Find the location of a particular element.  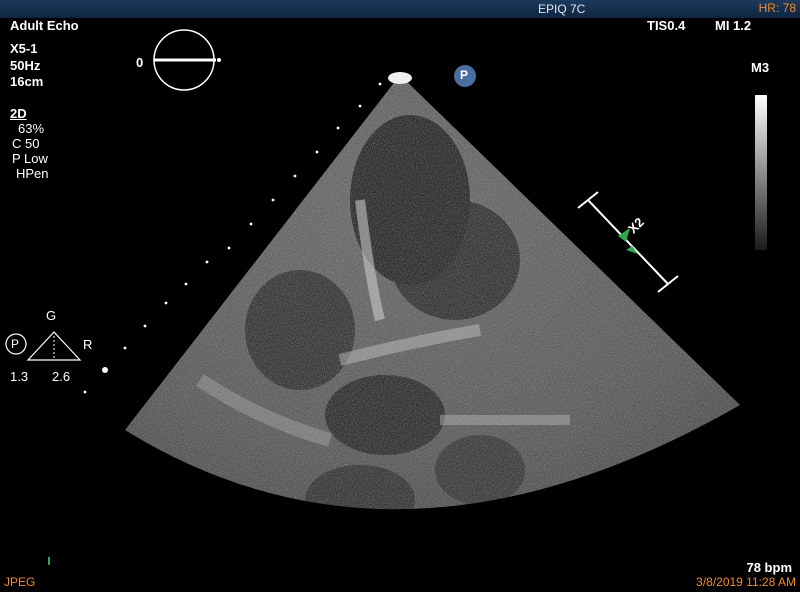

gain-p-label: P is located at coordinates (15, 344).